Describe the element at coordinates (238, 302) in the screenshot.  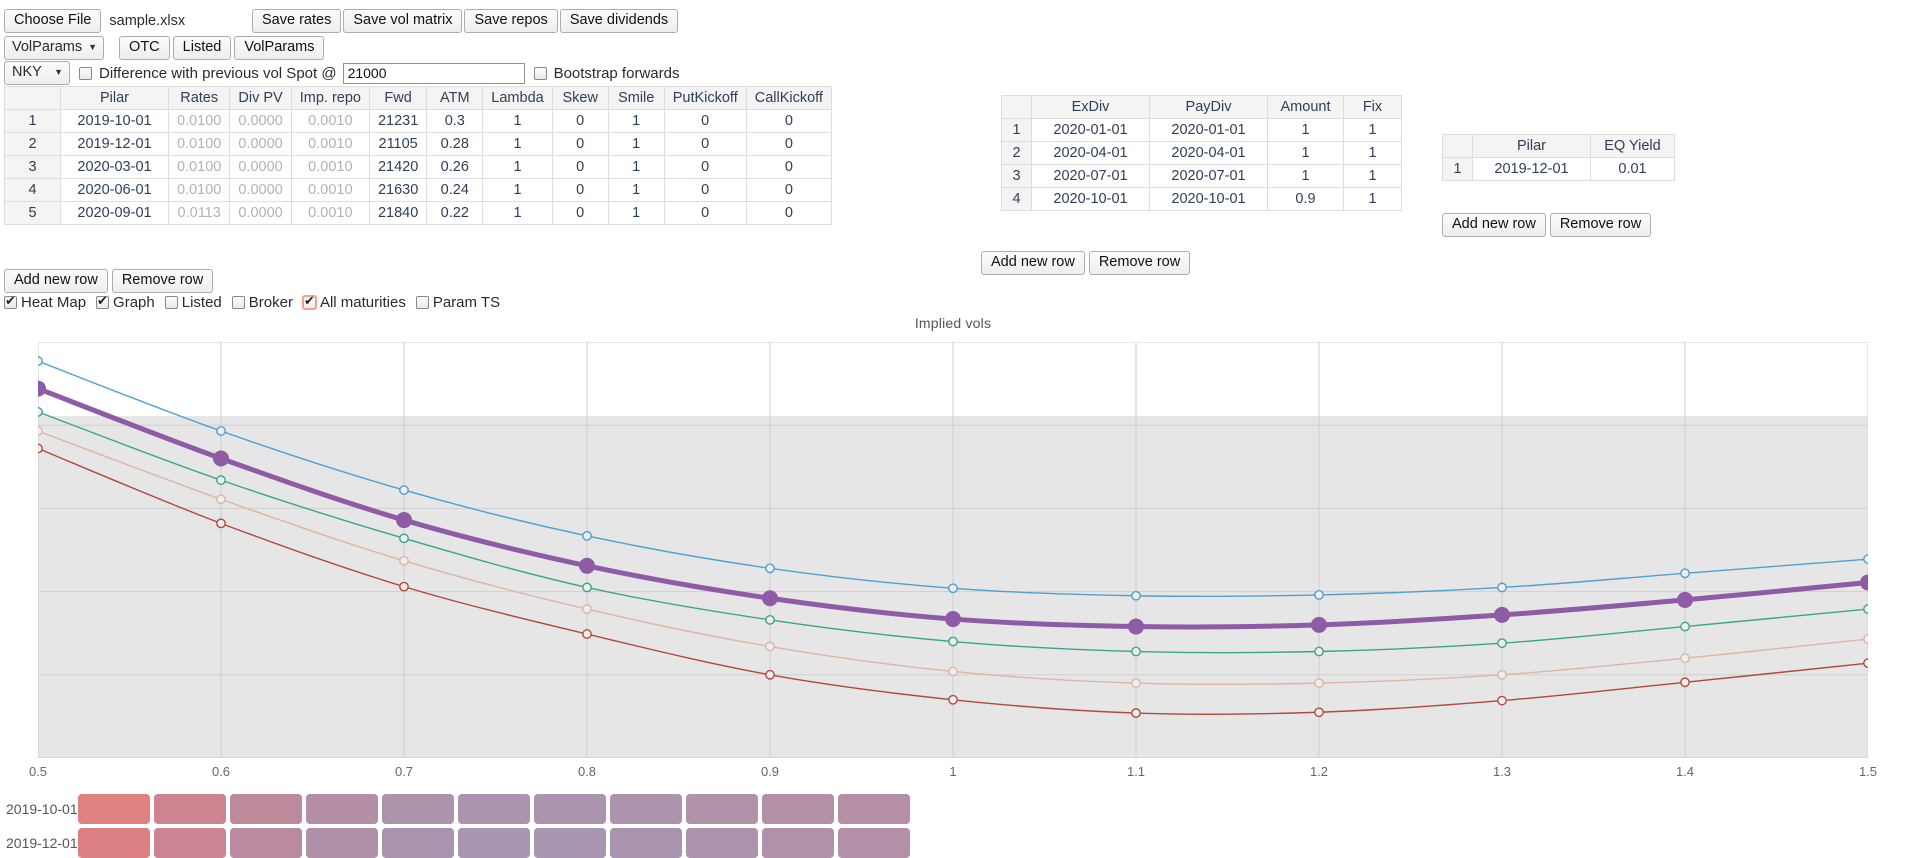
I see `checkbox-broker` at that location.